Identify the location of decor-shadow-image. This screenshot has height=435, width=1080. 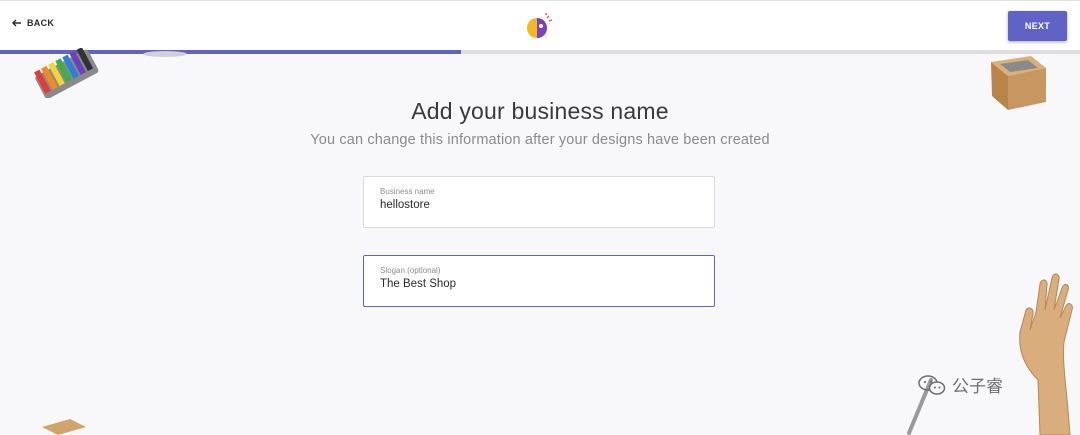
(165, 54).